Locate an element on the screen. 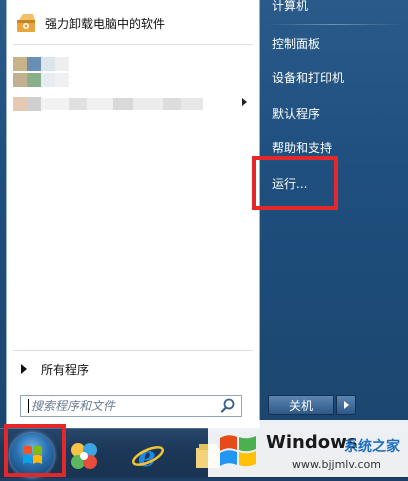 Image resolution: width=408 pixels, height=481 pixels. watermark-url: www.bjjmlv.com is located at coordinates (336, 464).